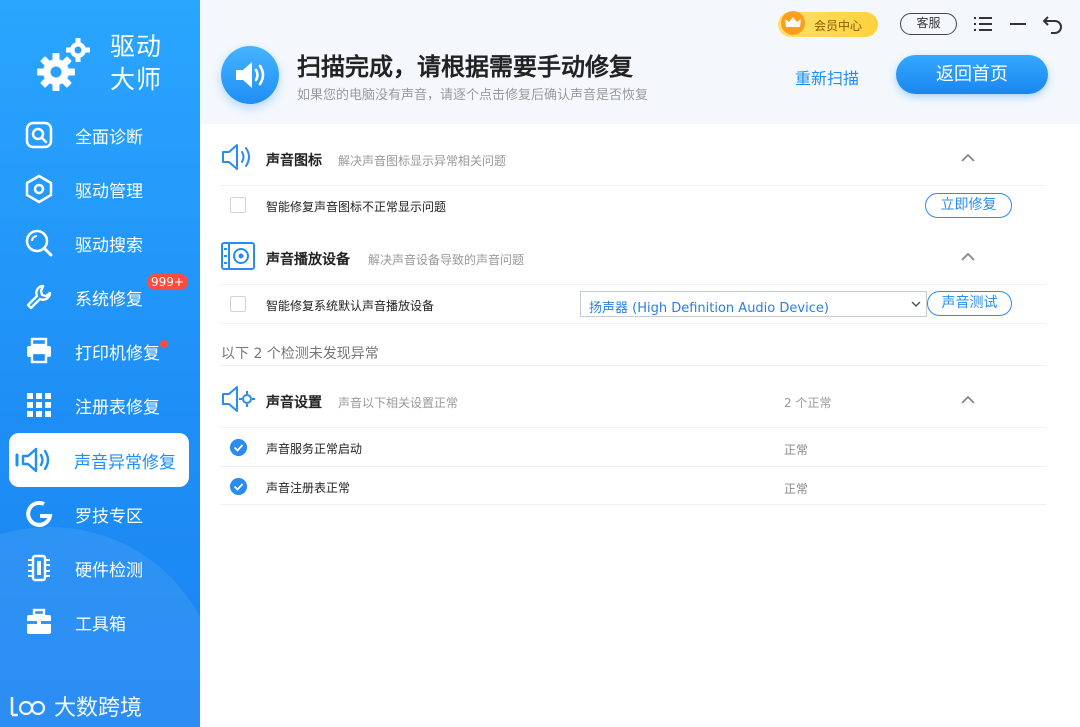 The width and height of the screenshot is (1080, 727). Describe the element at coordinates (39, 189) in the screenshot. I see `hexagon-icon` at that location.